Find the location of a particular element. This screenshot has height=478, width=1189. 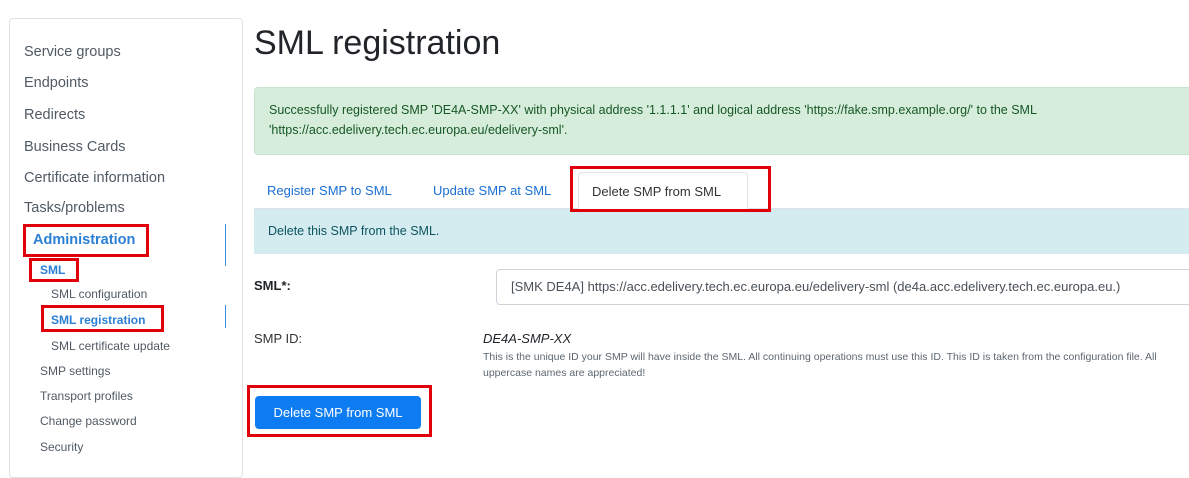

sidebar-item-redirects: Redirects is located at coordinates (54, 115).